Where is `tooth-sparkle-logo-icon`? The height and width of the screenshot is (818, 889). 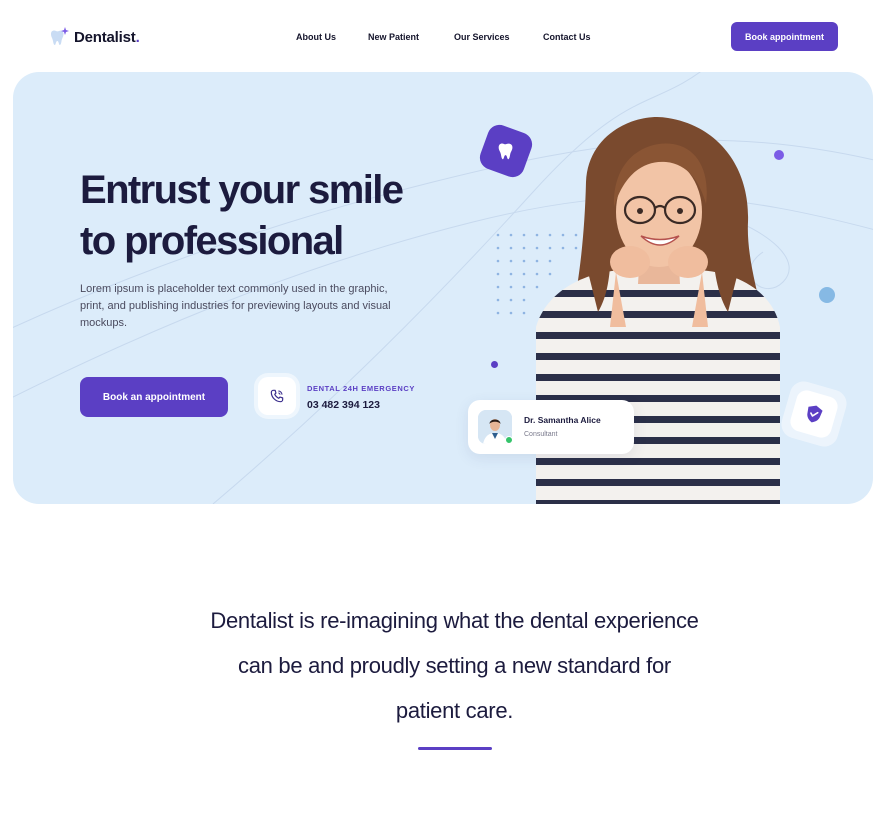 tooth-sparkle-logo-icon is located at coordinates (58, 37).